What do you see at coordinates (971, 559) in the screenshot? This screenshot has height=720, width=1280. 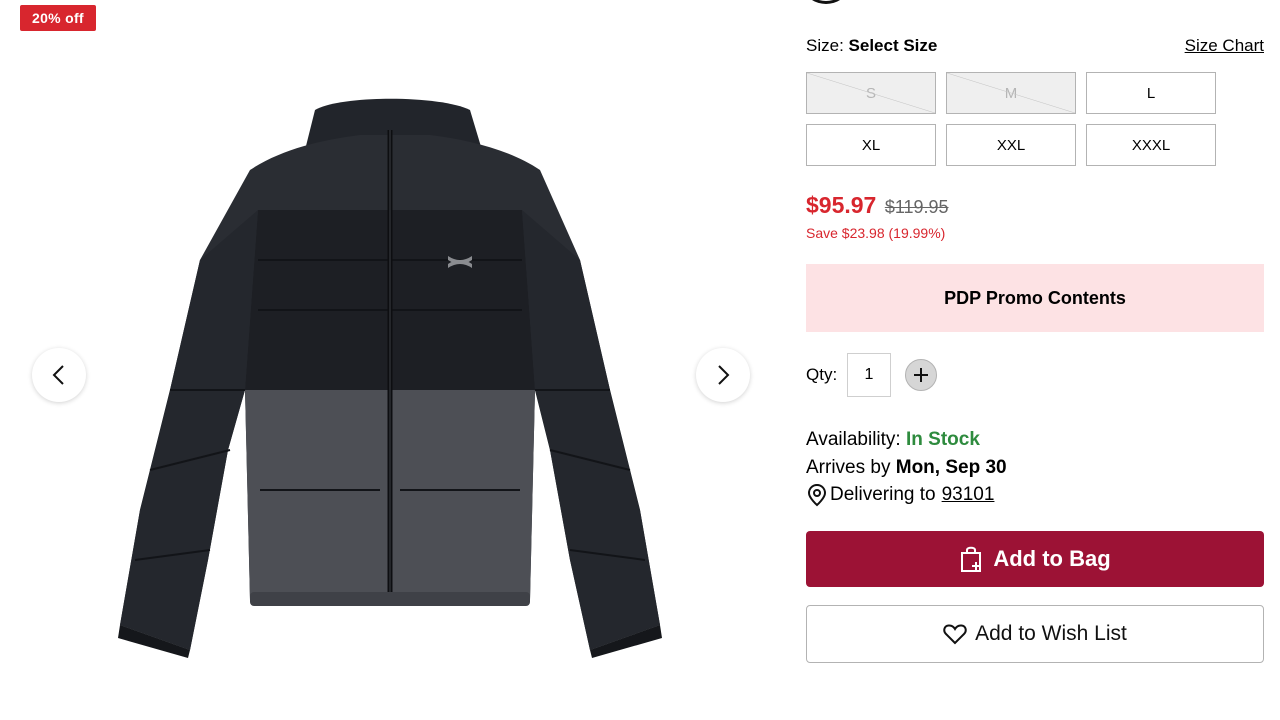 I see `shopping-bag-icon` at bounding box center [971, 559].